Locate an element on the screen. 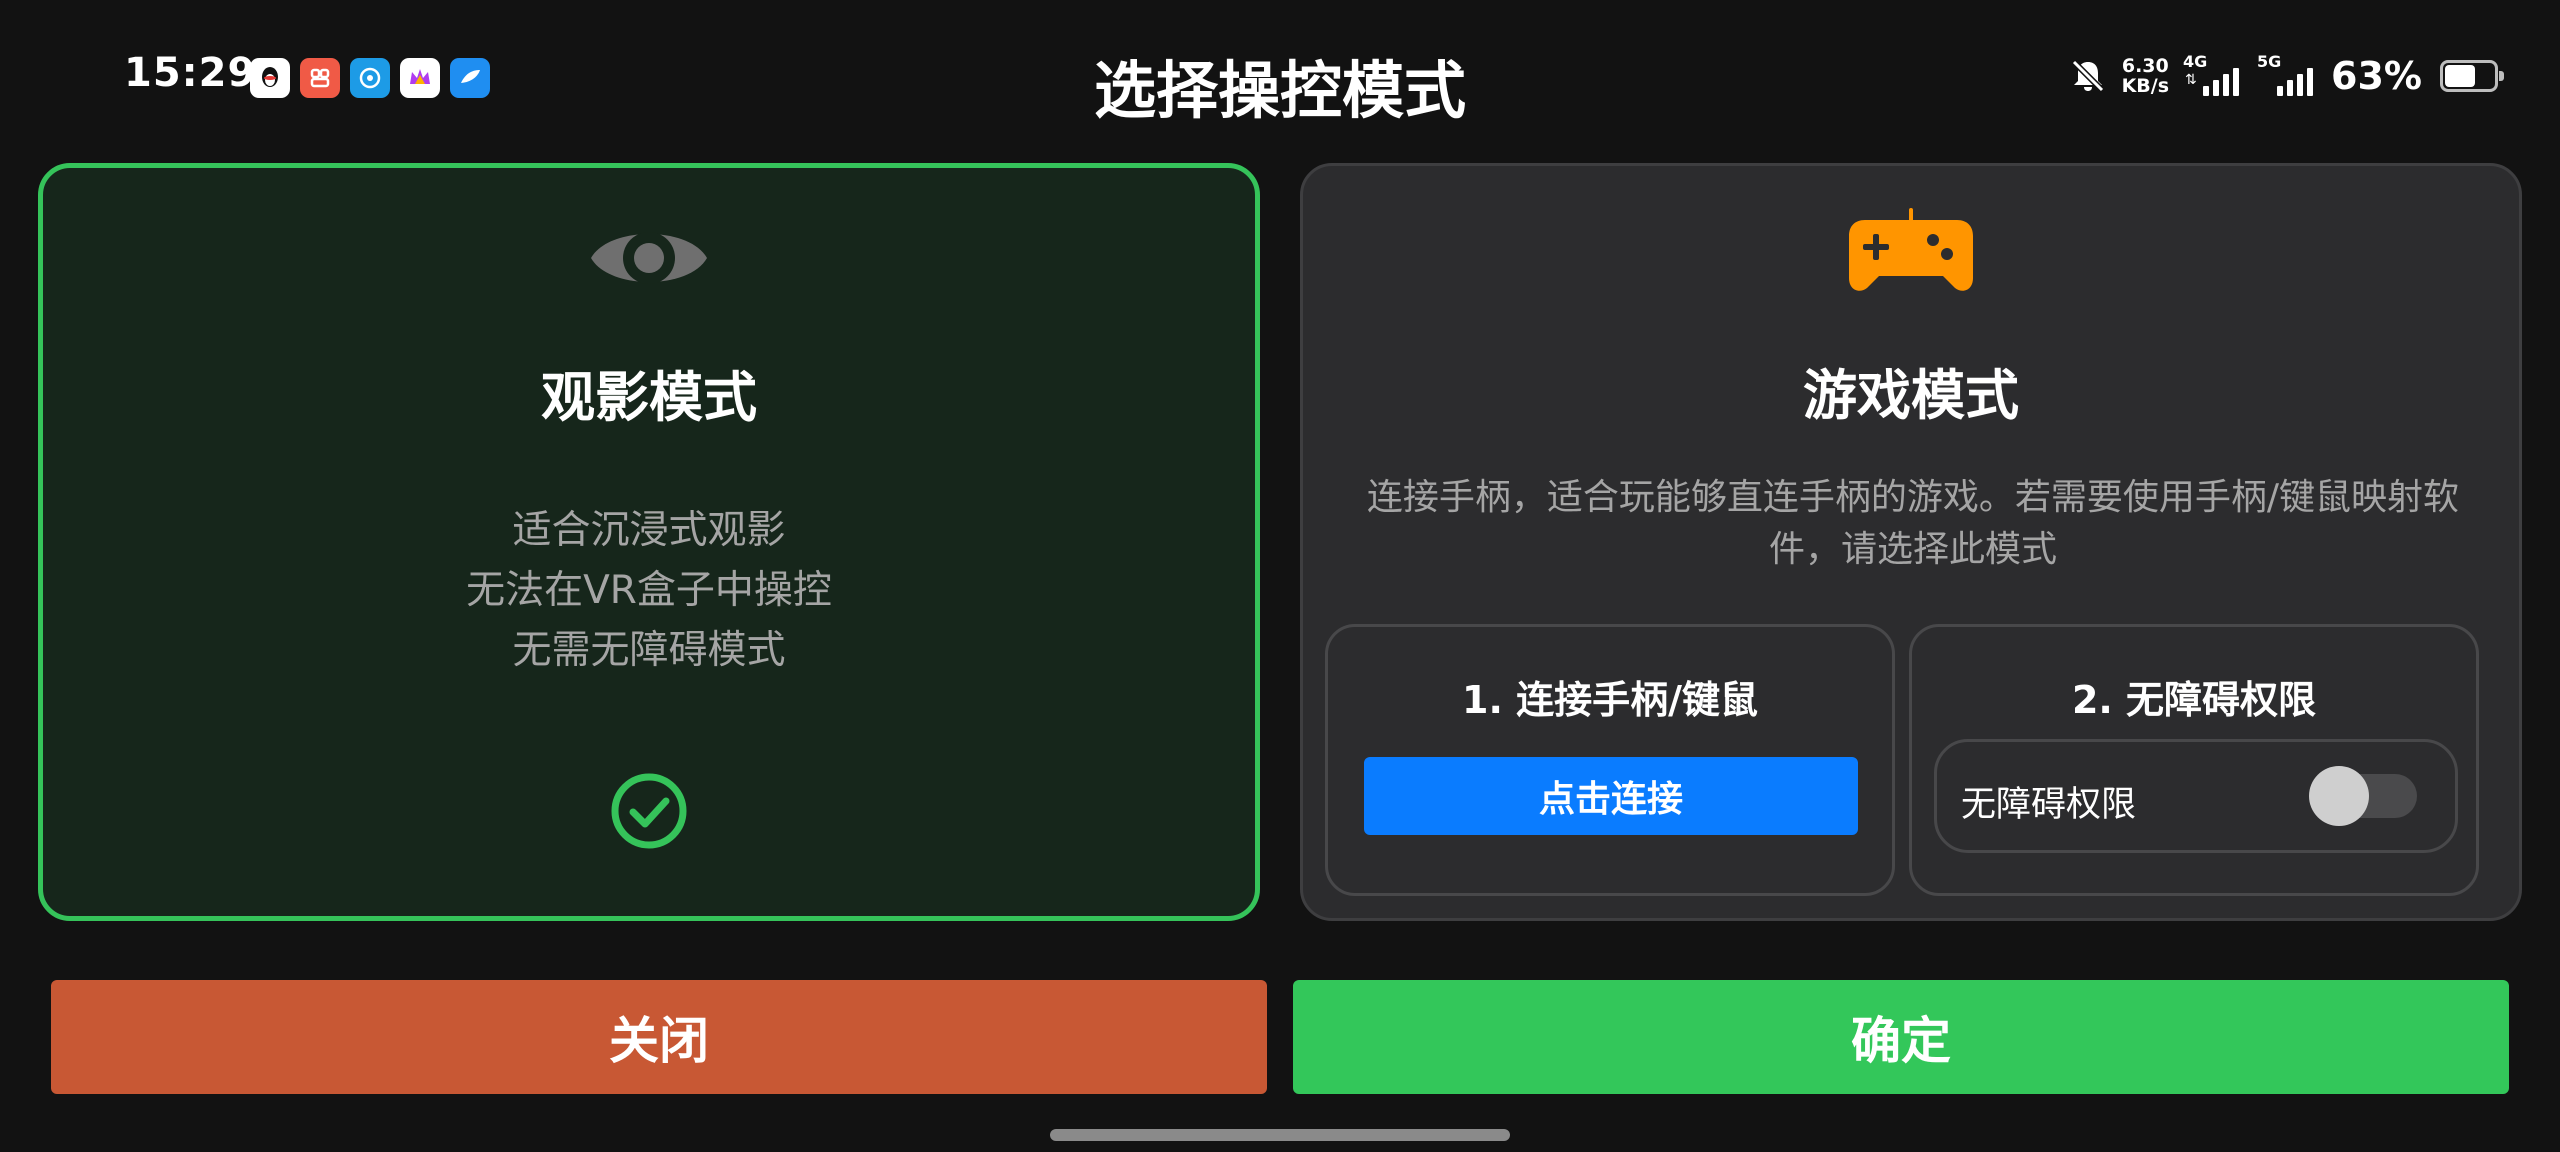 Image resolution: width=2560 pixels, height=1152 pixels. battery-percent: 63% is located at coordinates (2376, 76).